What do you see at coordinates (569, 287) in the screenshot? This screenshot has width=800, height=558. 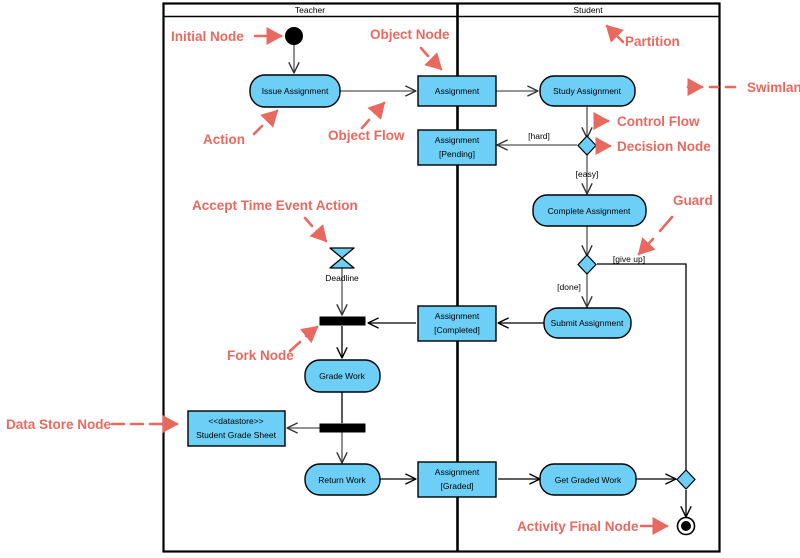 I see `guard-done: [done]` at bounding box center [569, 287].